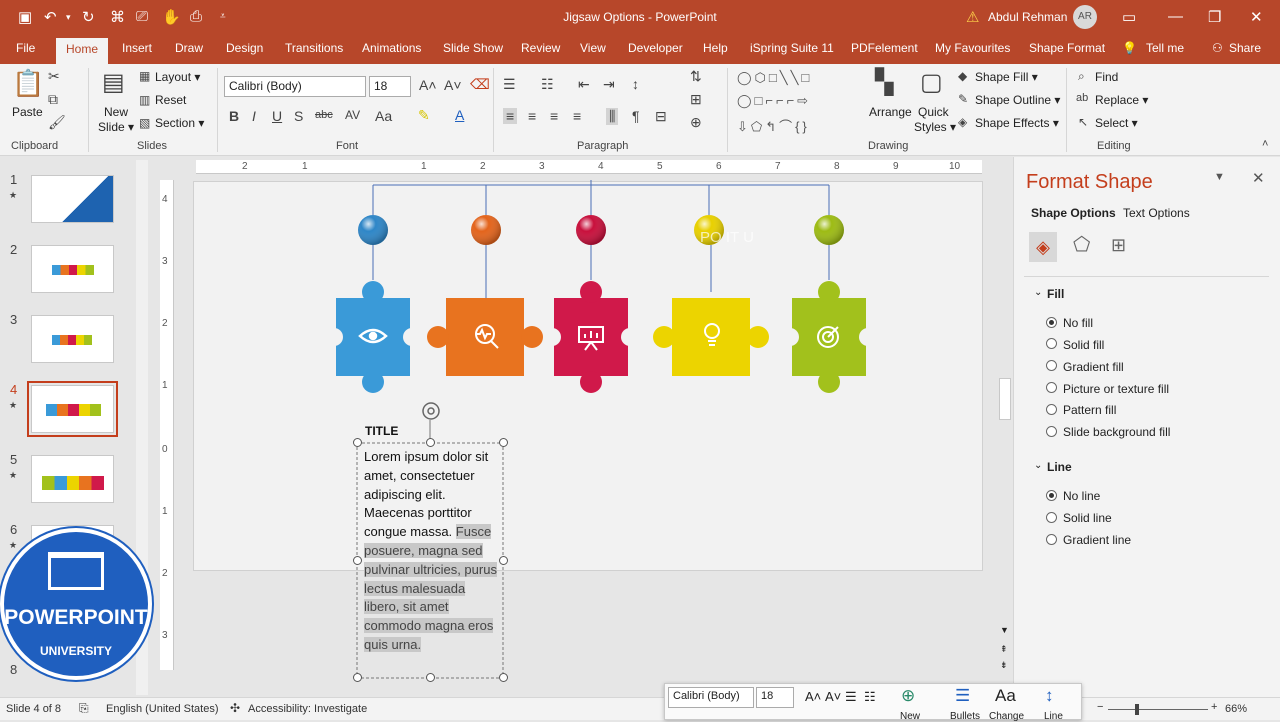  Describe the element at coordinates (82, 51) in the screenshot. I see `tab-home: Home` at that location.